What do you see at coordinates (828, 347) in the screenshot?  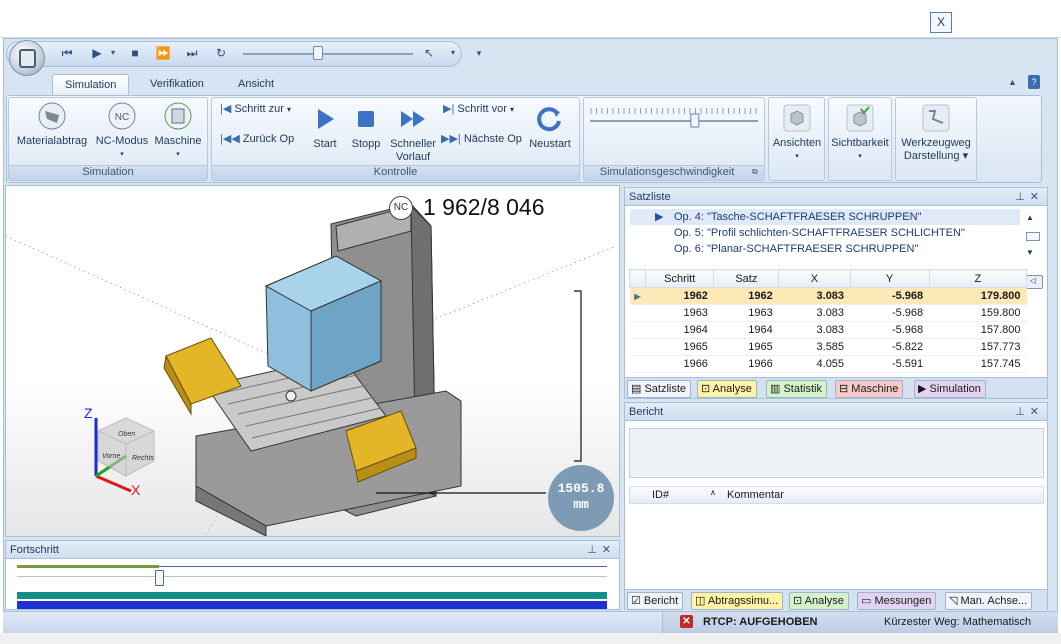 I see `table-row: 1965 1965 3.585 -5.822 157.773` at bounding box center [828, 347].